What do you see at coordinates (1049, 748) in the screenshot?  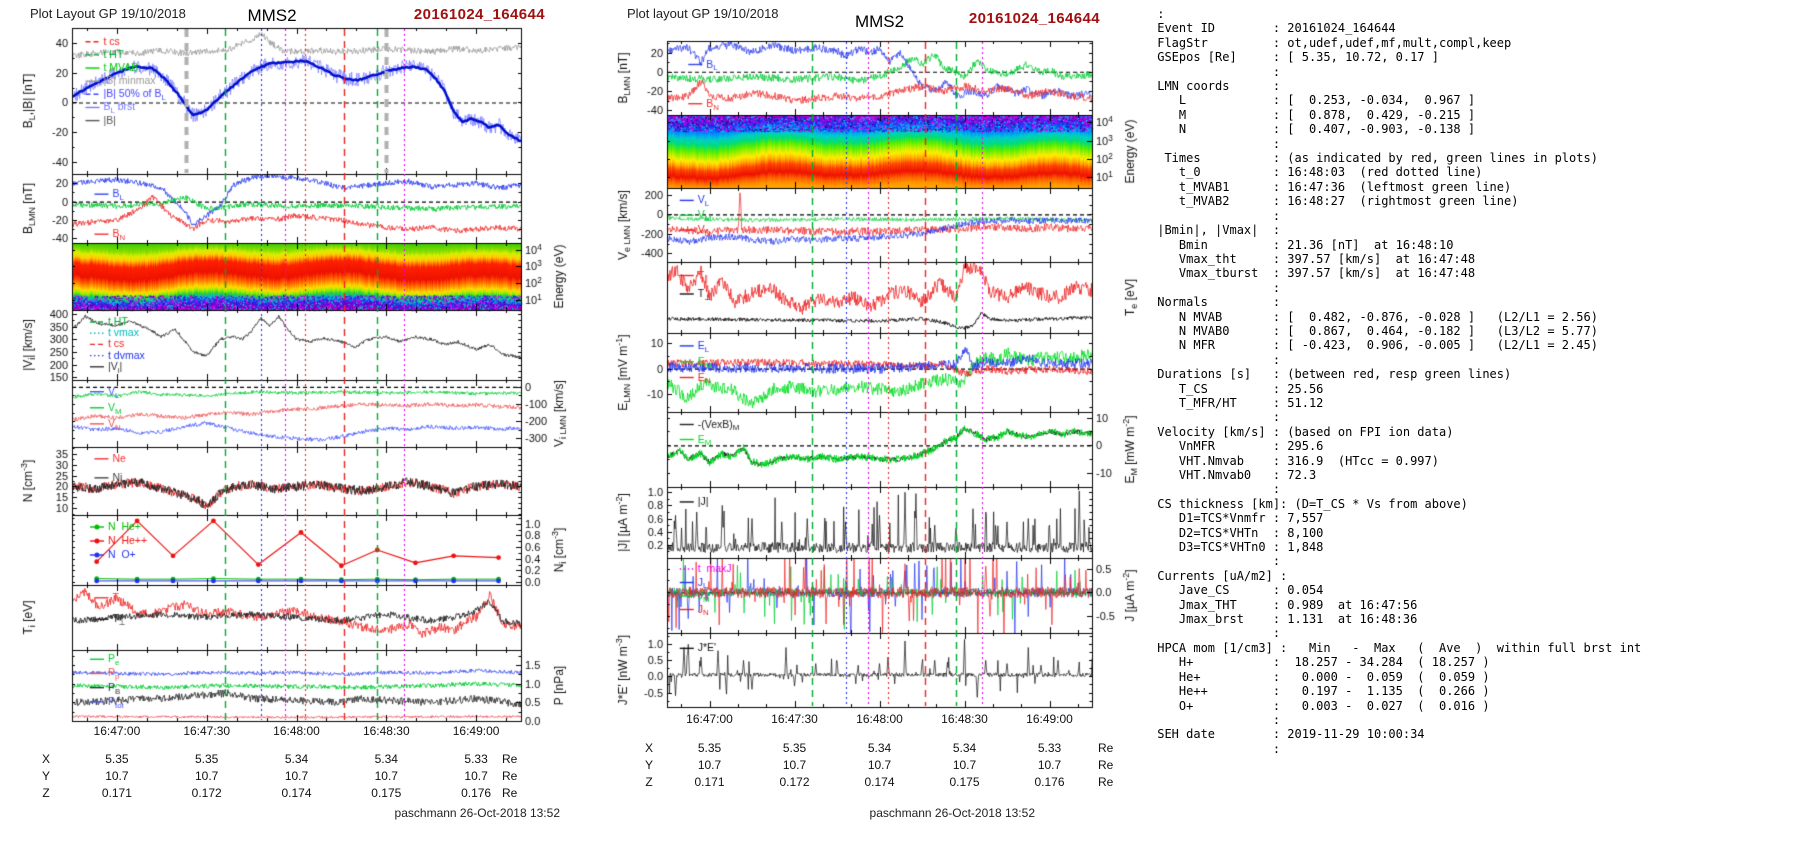 I see `position-cell: 5.33` at bounding box center [1049, 748].